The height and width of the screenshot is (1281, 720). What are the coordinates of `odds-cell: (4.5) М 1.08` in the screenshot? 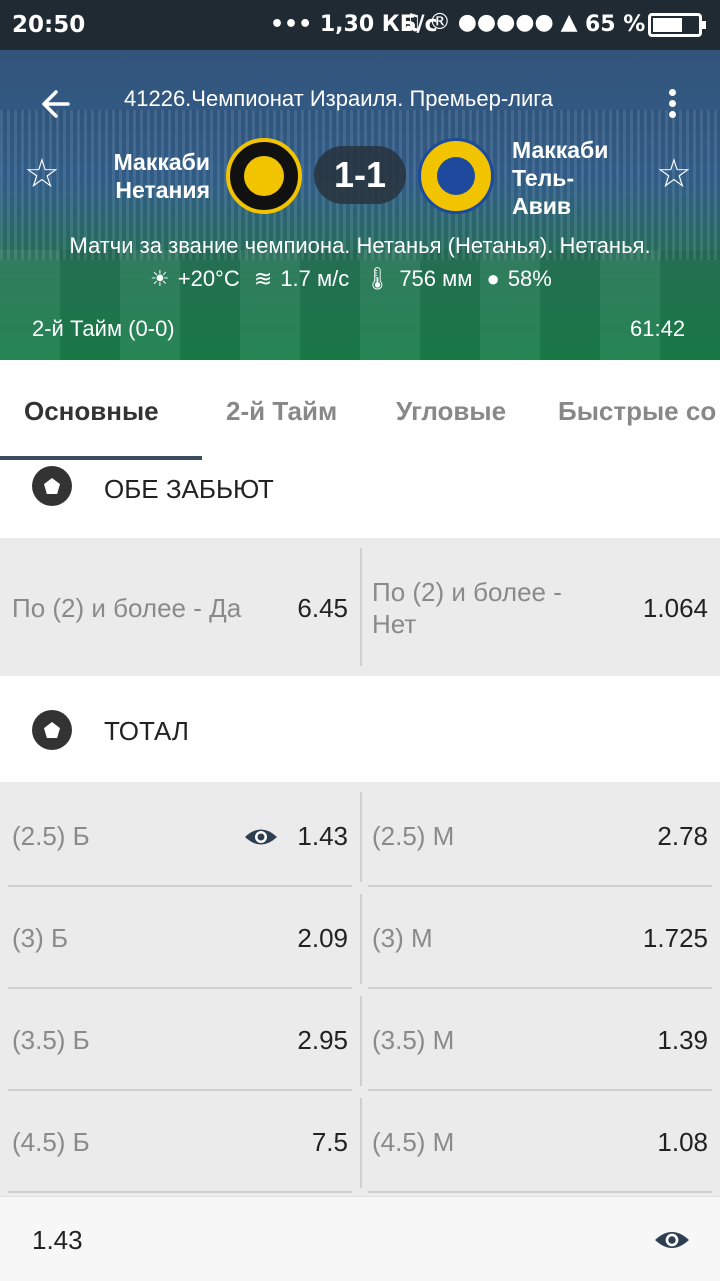 It's located at (540, 1142).